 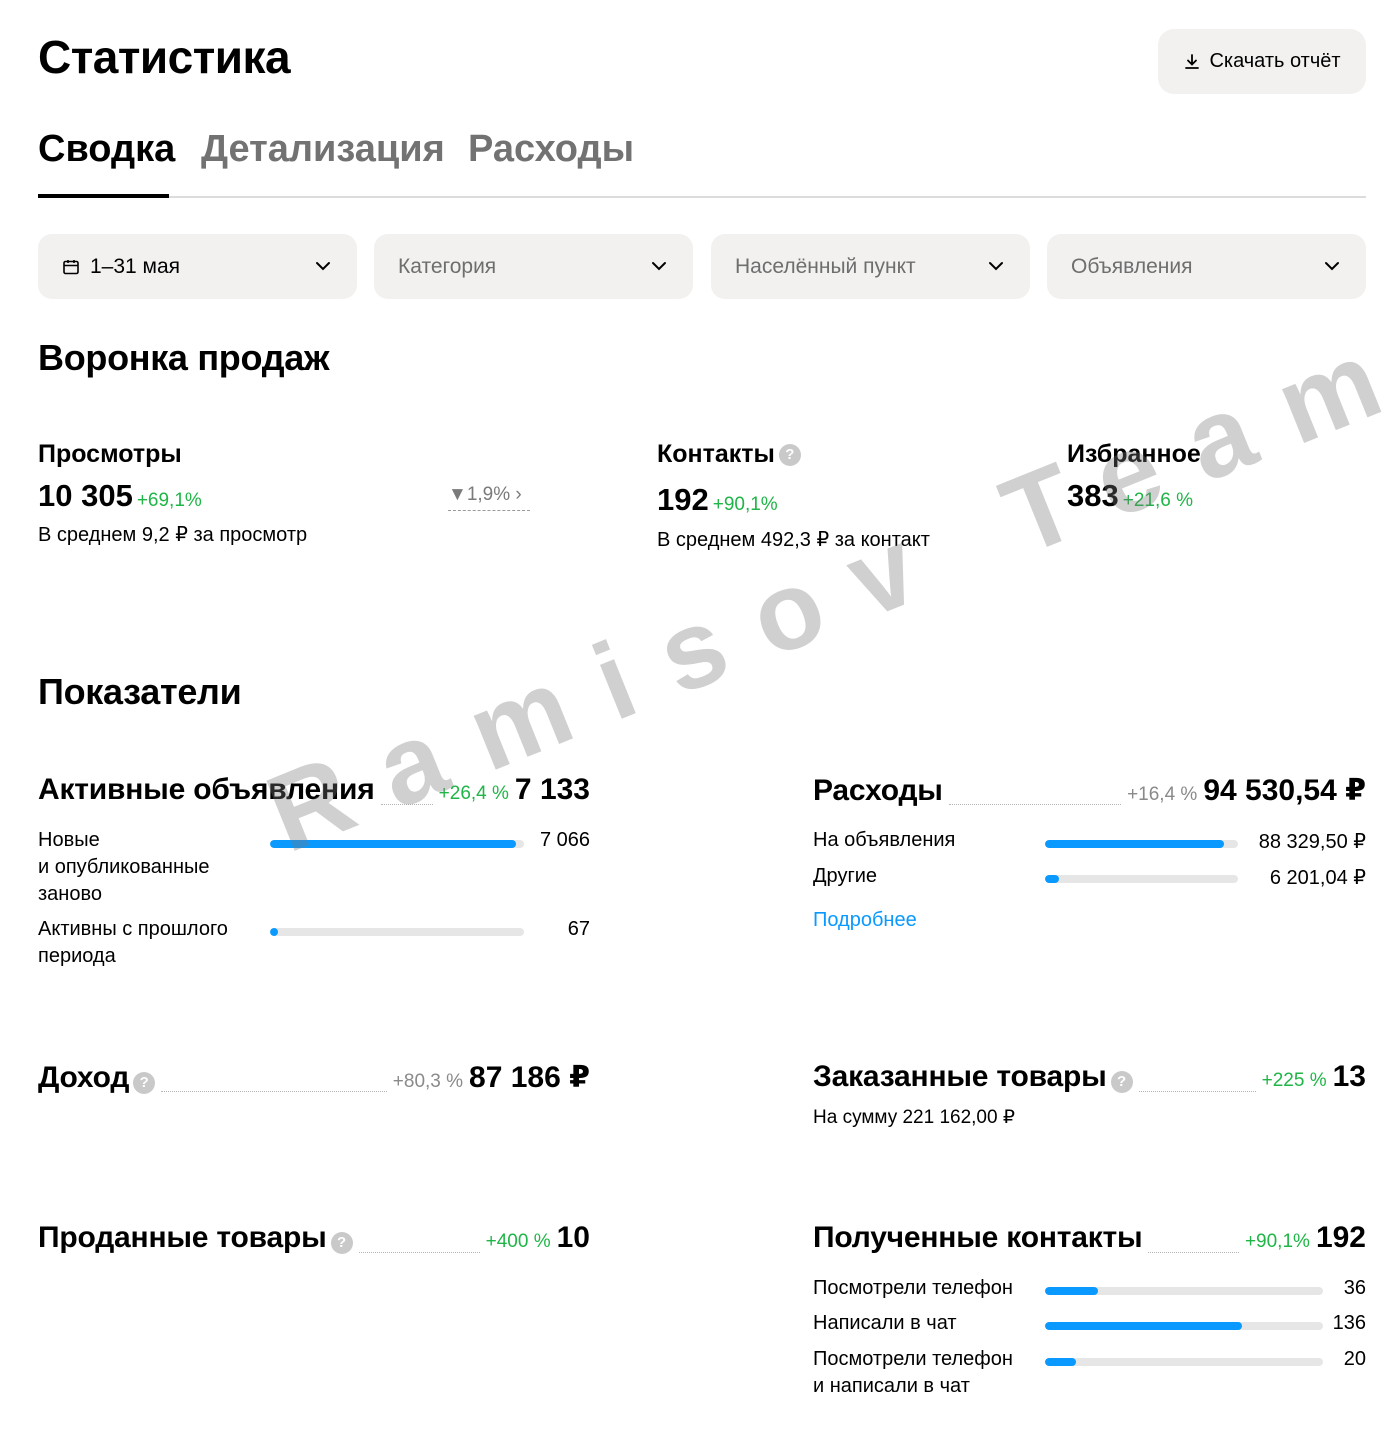 What do you see at coordinates (845, 876) in the screenshot?
I see `other-expenses-label: Другие` at bounding box center [845, 876].